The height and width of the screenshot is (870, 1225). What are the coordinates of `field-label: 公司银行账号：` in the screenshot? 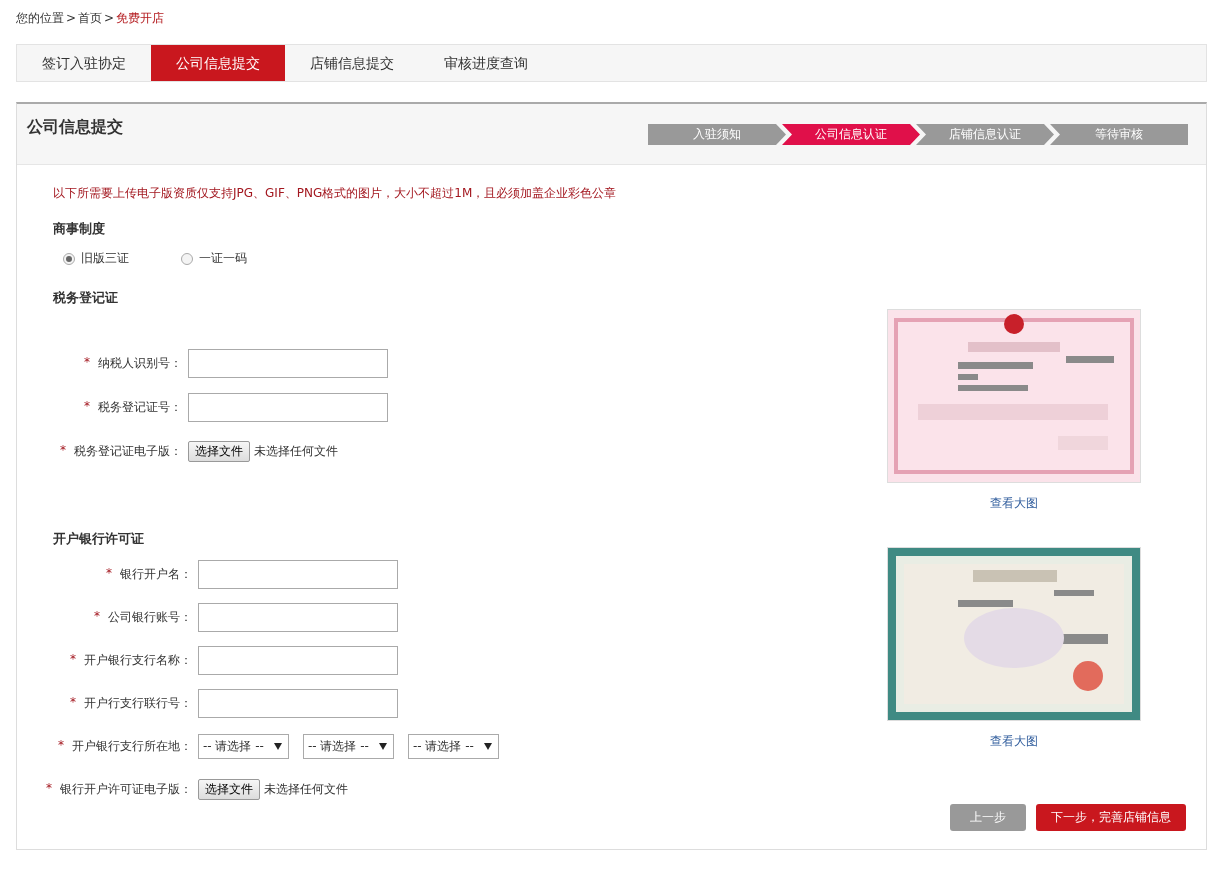 It's located at (150, 617).